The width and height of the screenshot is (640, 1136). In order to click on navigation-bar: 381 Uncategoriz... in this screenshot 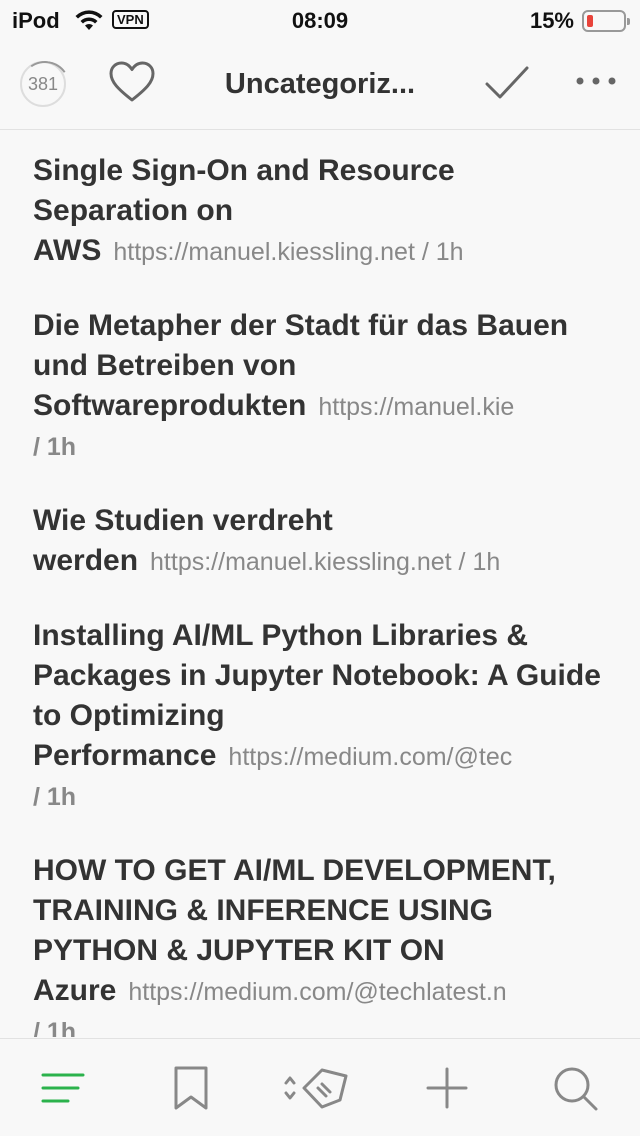, I will do `click(320, 85)`.